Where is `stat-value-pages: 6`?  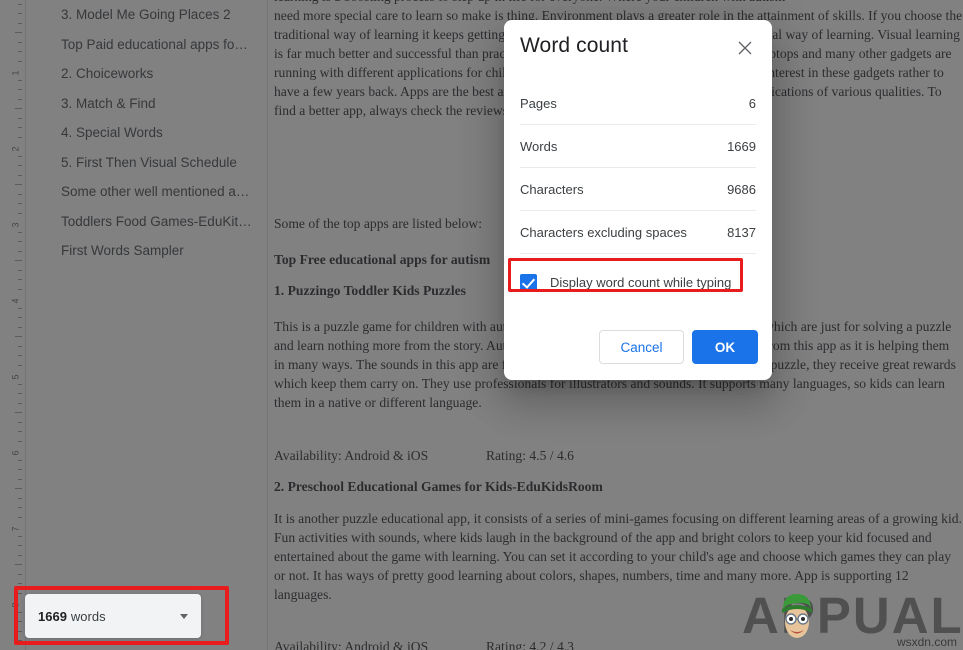 stat-value-pages: 6 is located at coordinates (752, 103).